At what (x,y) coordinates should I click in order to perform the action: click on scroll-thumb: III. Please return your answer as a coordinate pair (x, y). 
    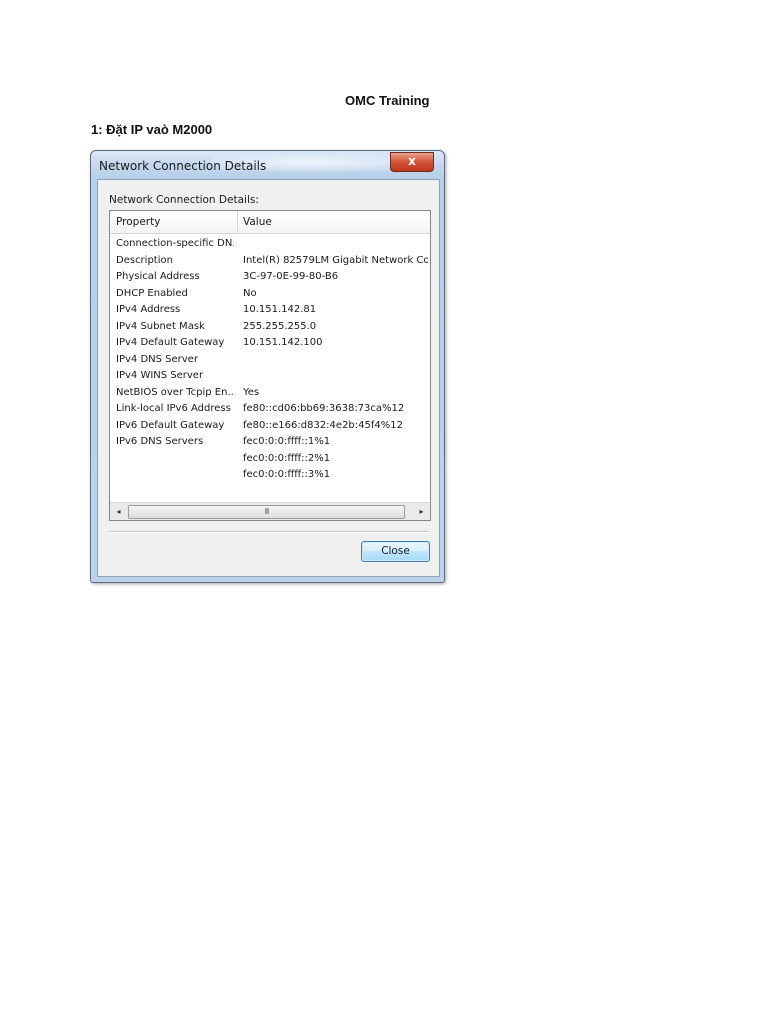
    Looking at the image, I should click on (266, 512).